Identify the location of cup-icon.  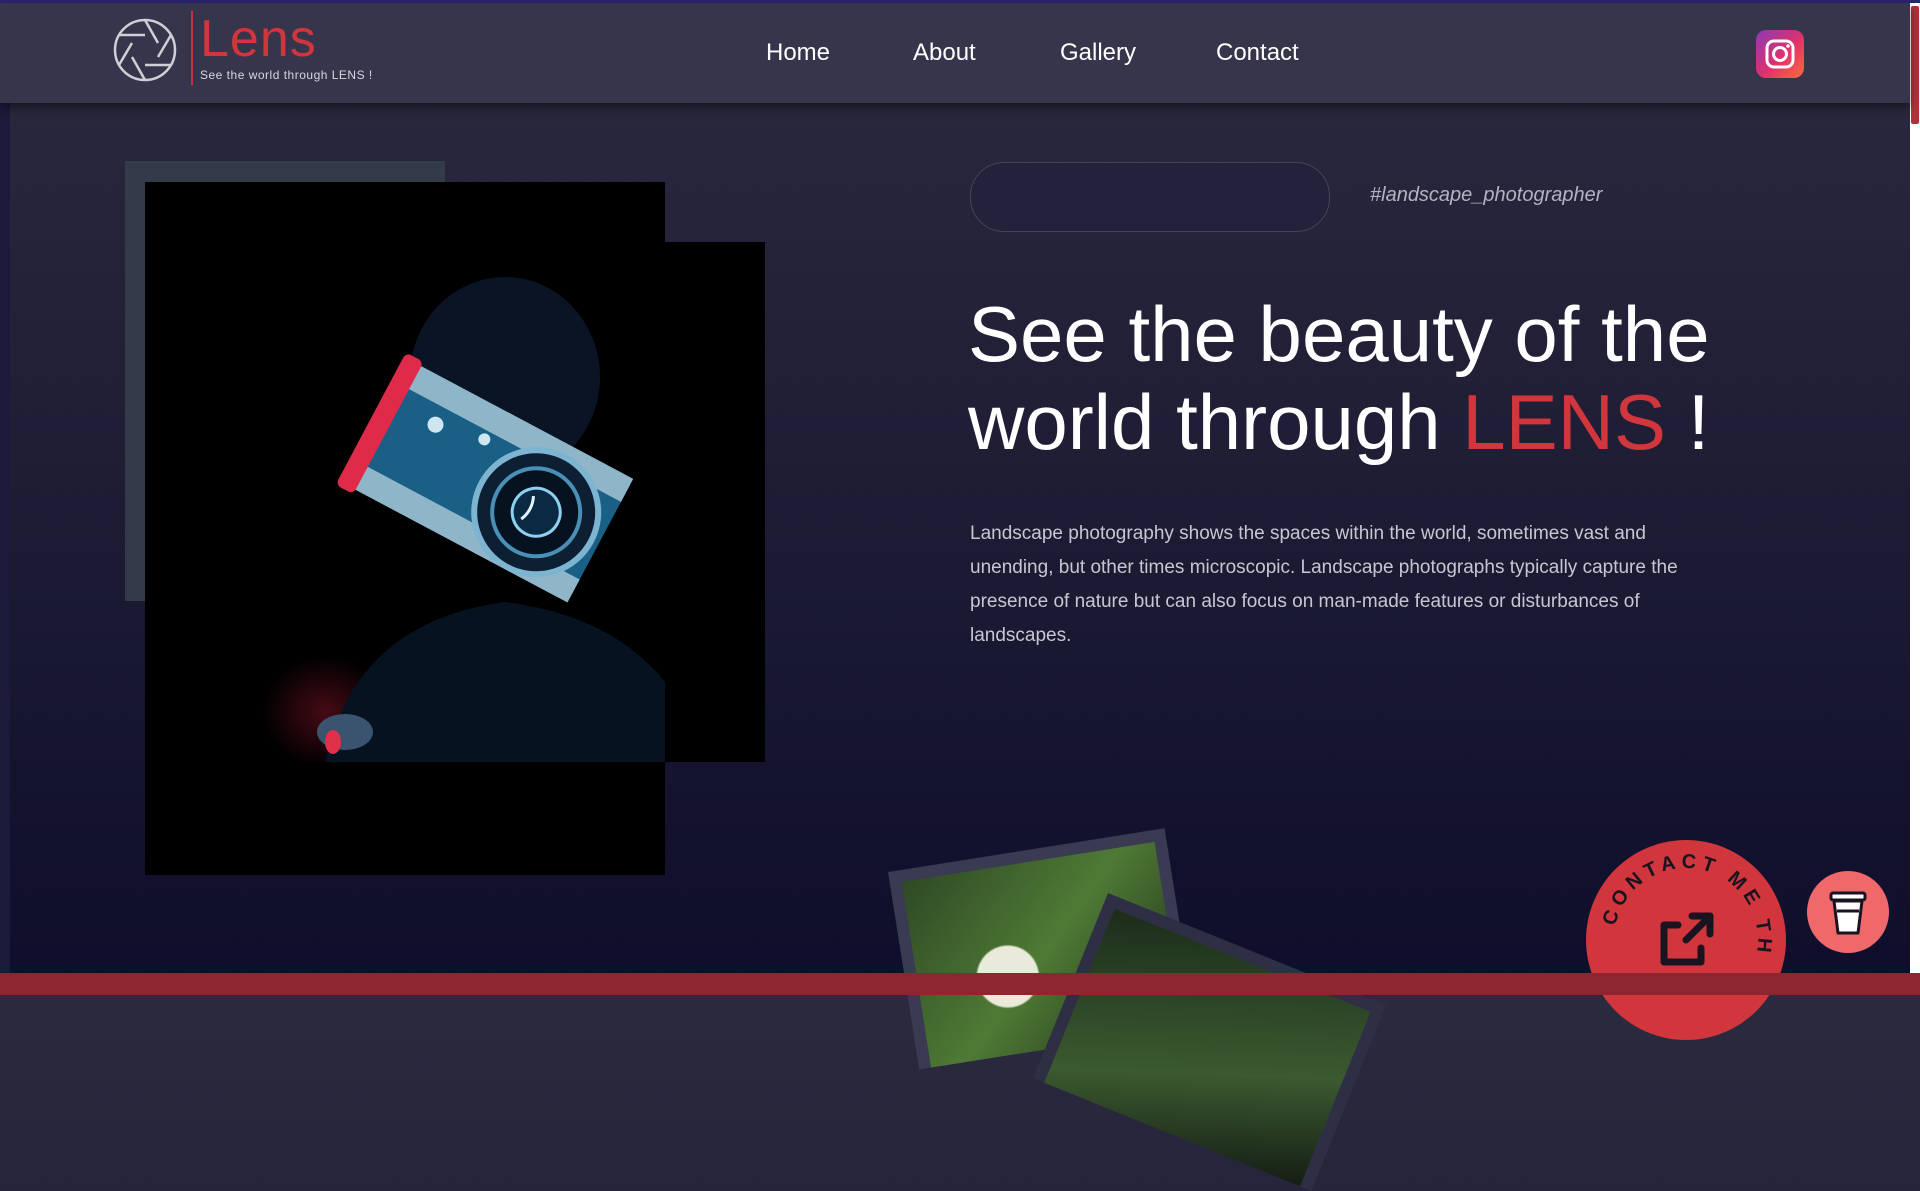
(1848, 913).